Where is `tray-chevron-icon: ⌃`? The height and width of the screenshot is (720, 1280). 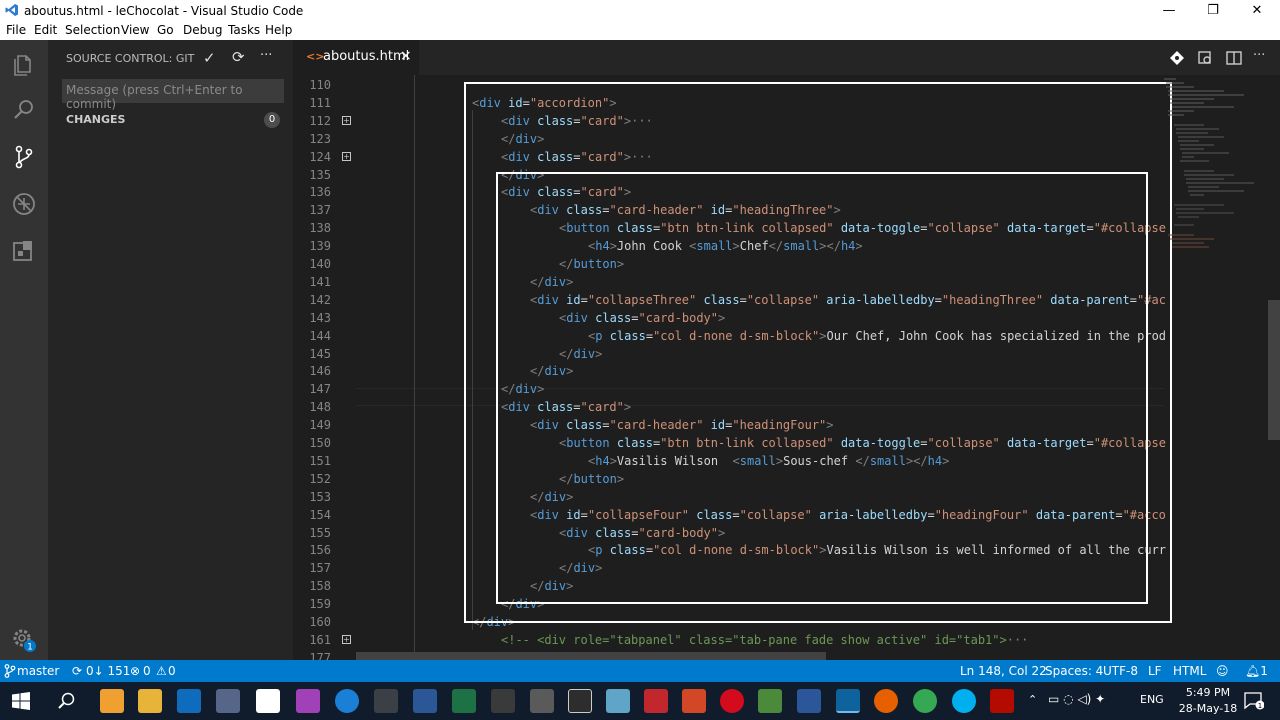 tray-chevron-icon: ⌃ is located at coordinates (1032, 699).